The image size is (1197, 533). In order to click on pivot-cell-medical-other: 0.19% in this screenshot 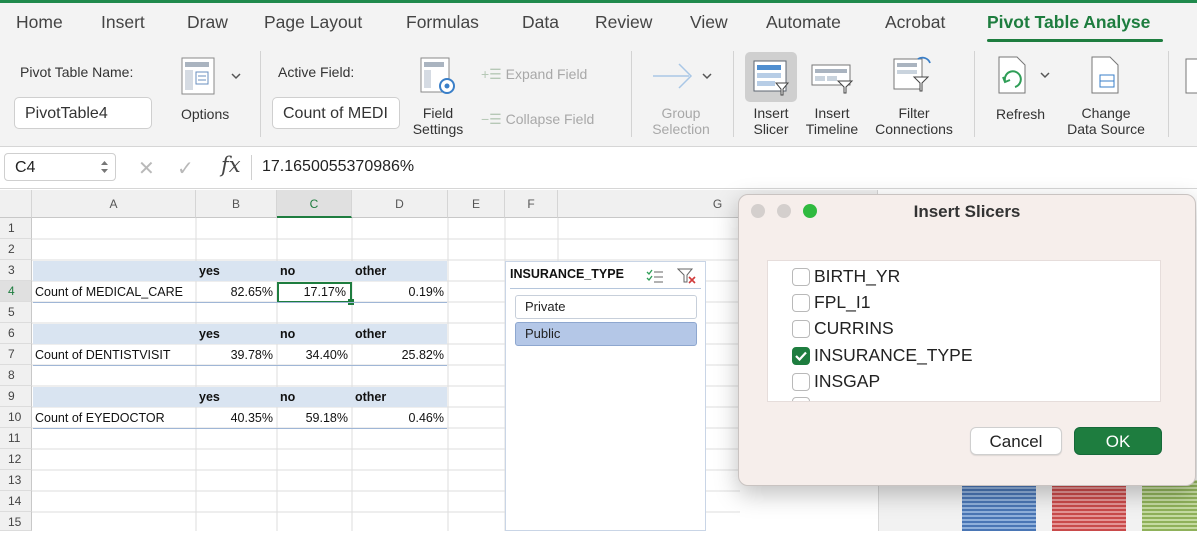, I will do `click(400, 292)`.